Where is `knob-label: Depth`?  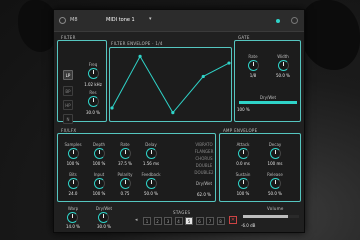 knob-label: Depth is located at coordinates (99, 144).